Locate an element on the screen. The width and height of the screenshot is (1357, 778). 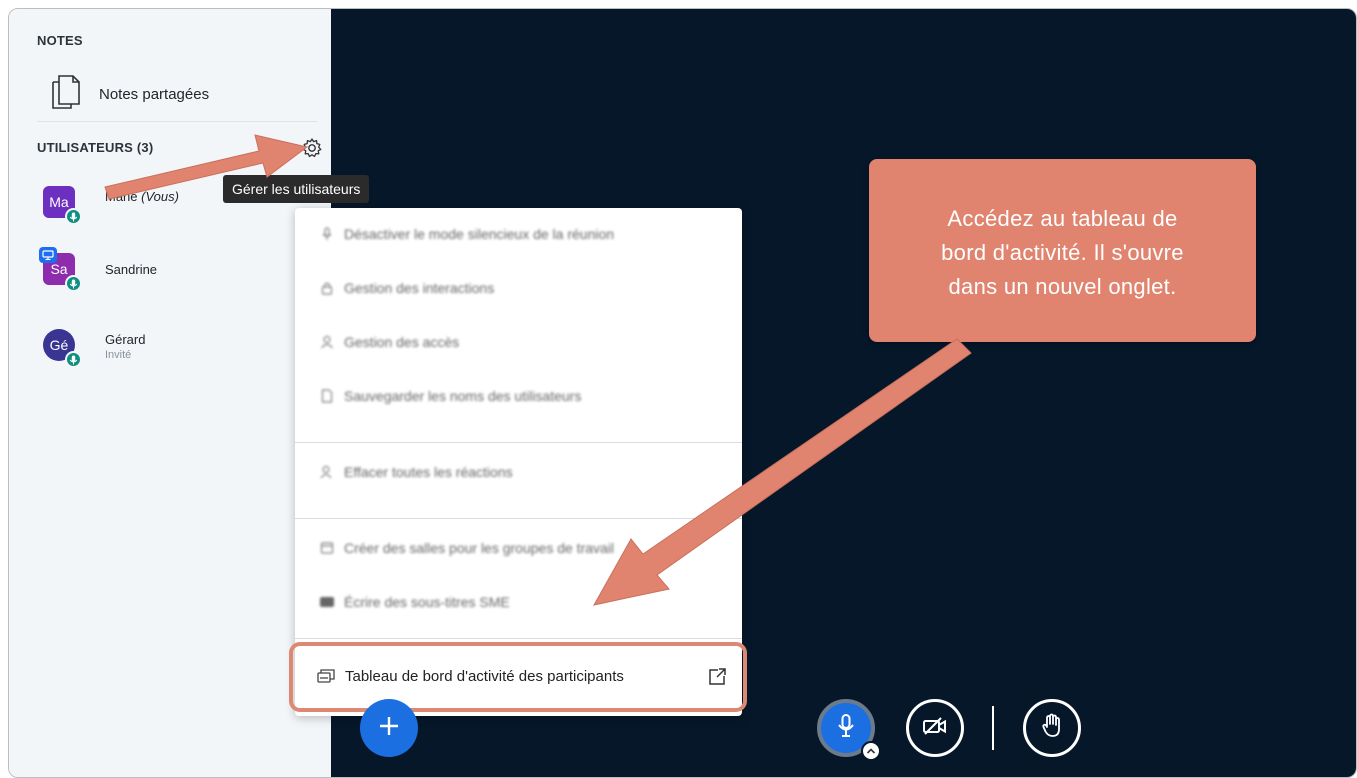
callout-line: bord d'activité. Il s'ouvre is located at coordinates (1062, 252).